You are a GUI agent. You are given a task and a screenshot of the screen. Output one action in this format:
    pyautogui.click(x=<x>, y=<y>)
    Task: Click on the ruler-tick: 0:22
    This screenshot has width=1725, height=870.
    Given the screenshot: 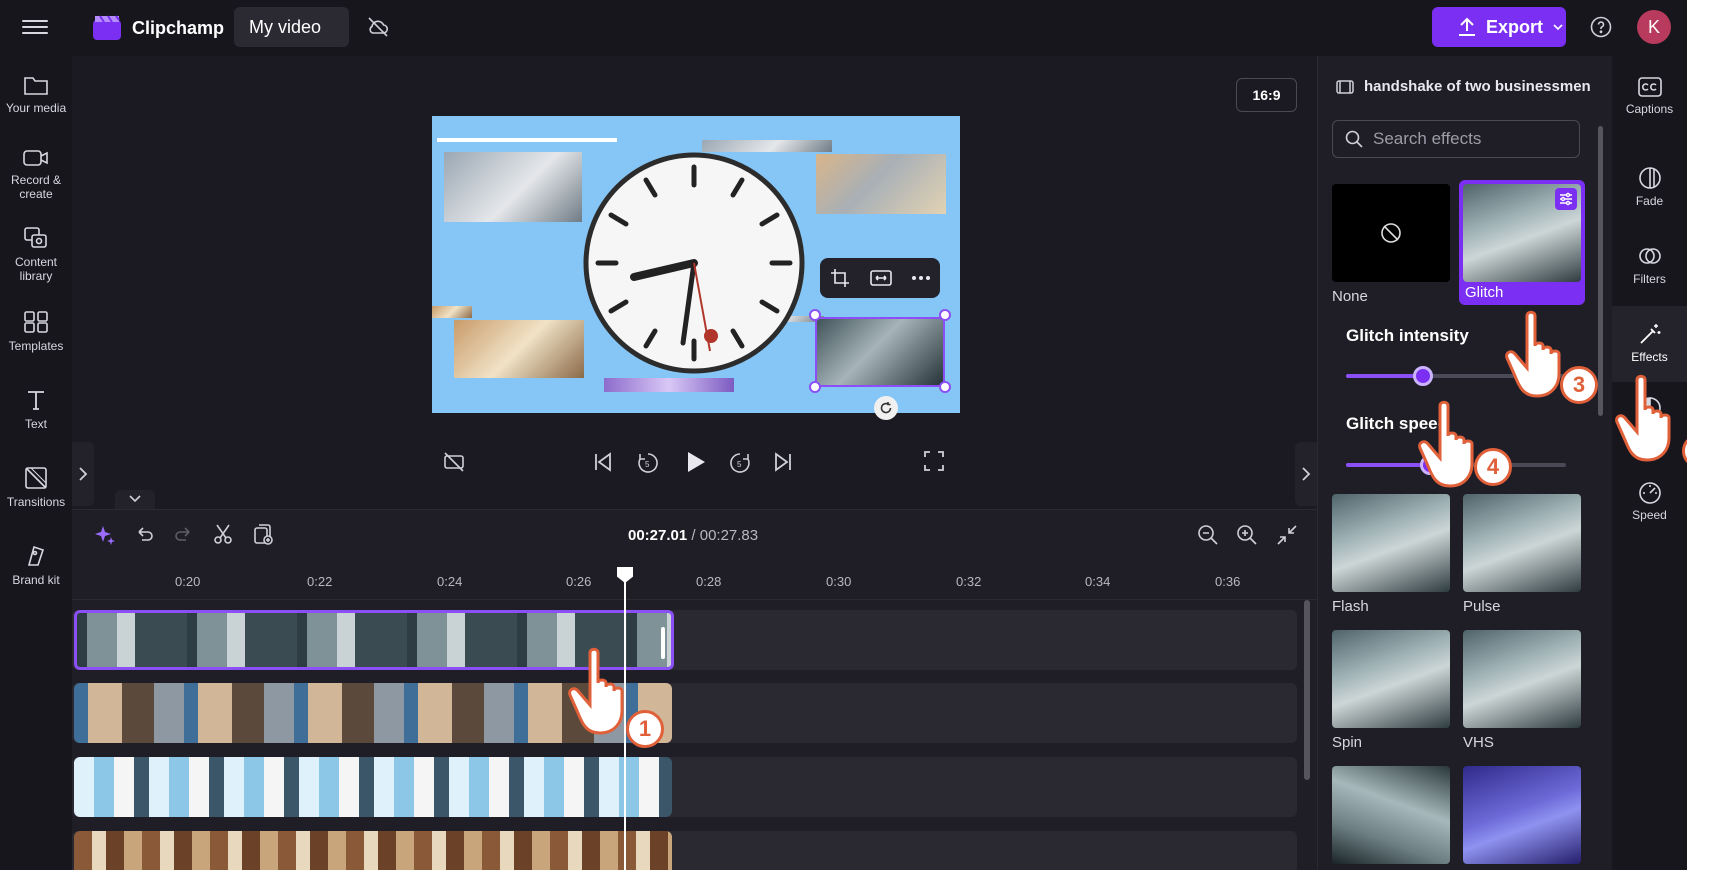 What is the action you would take?
    pyautogui.click(x=320, y=581)
    